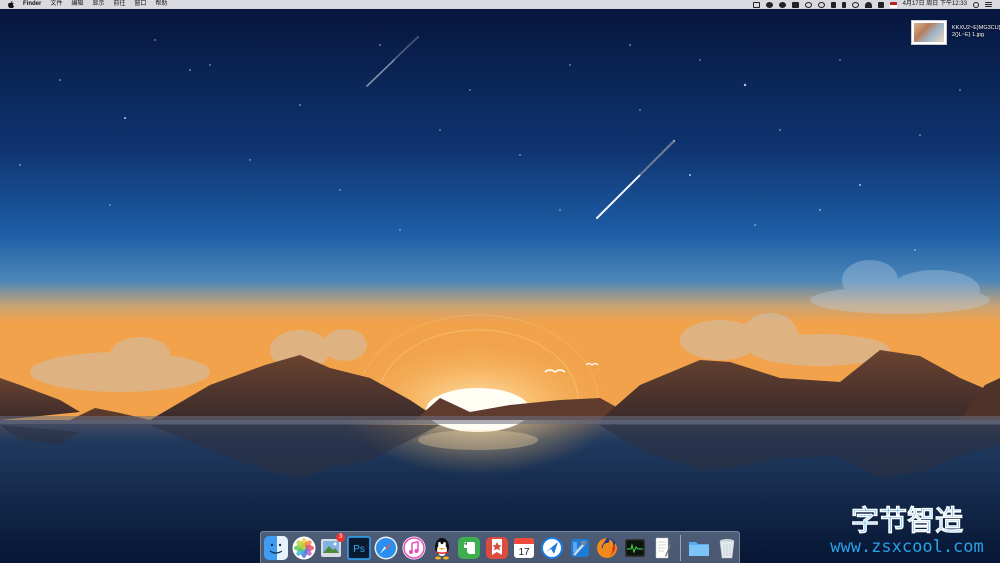 The height and width of the screenshot is (563, 1000). Describe the element at coordinates (607, 548) in the screenshot. I see `firefox-icon` at that location.